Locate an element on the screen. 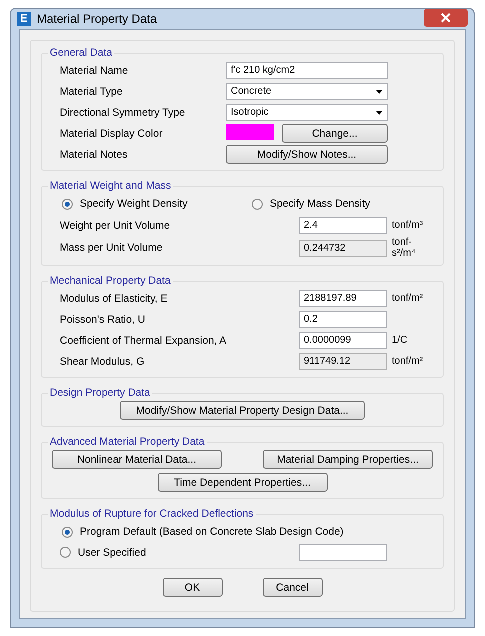 The image size is (485, 636). field-label: Shear Modulus, G is located at coordinates (103, 362).